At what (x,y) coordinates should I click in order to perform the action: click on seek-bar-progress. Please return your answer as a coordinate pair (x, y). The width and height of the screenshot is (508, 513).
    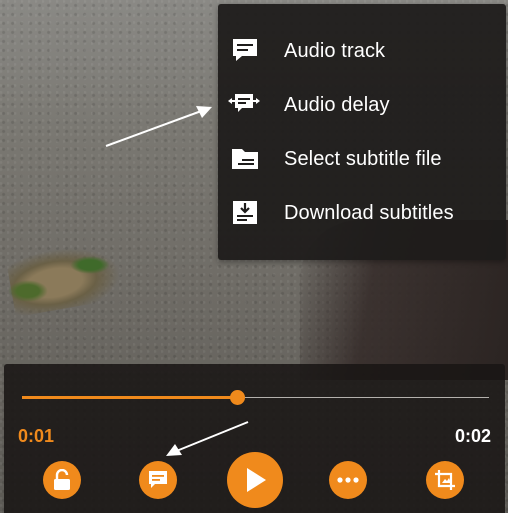
    Looking at the image, I should click on (129, 397).